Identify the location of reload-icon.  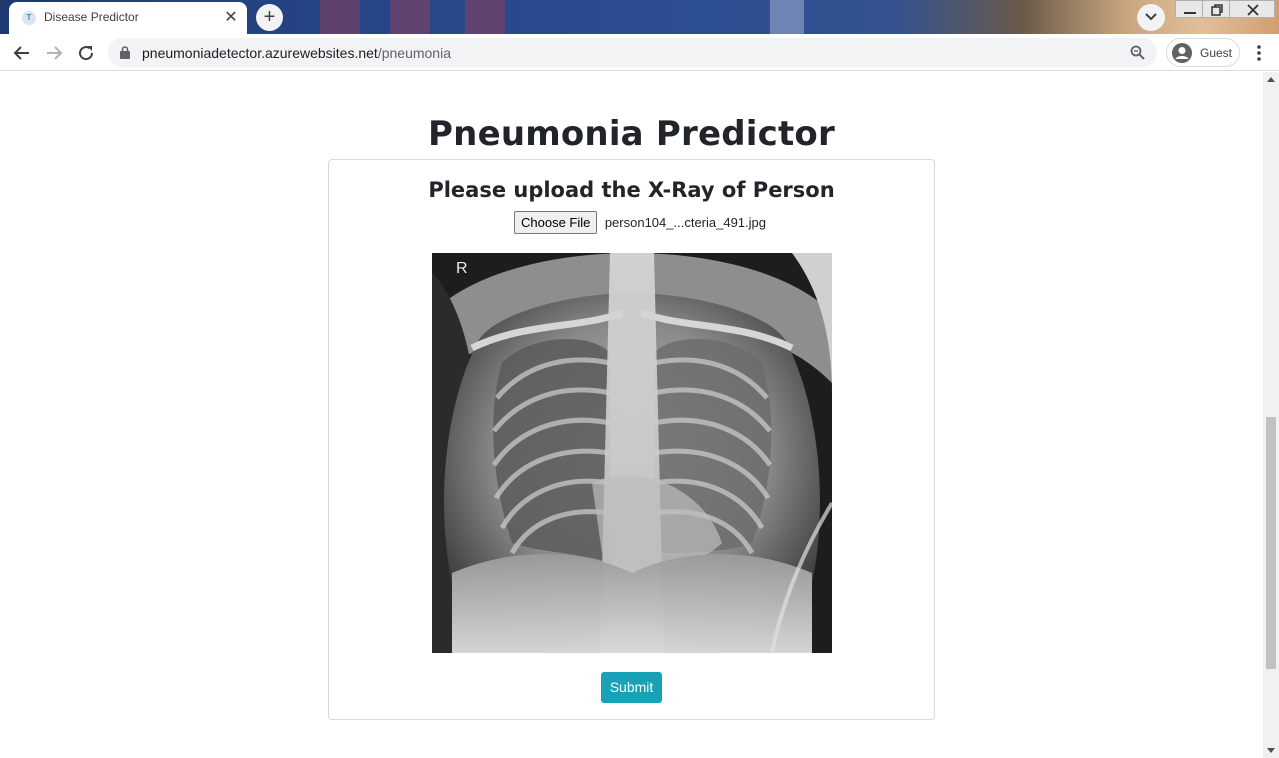
(86, 53).